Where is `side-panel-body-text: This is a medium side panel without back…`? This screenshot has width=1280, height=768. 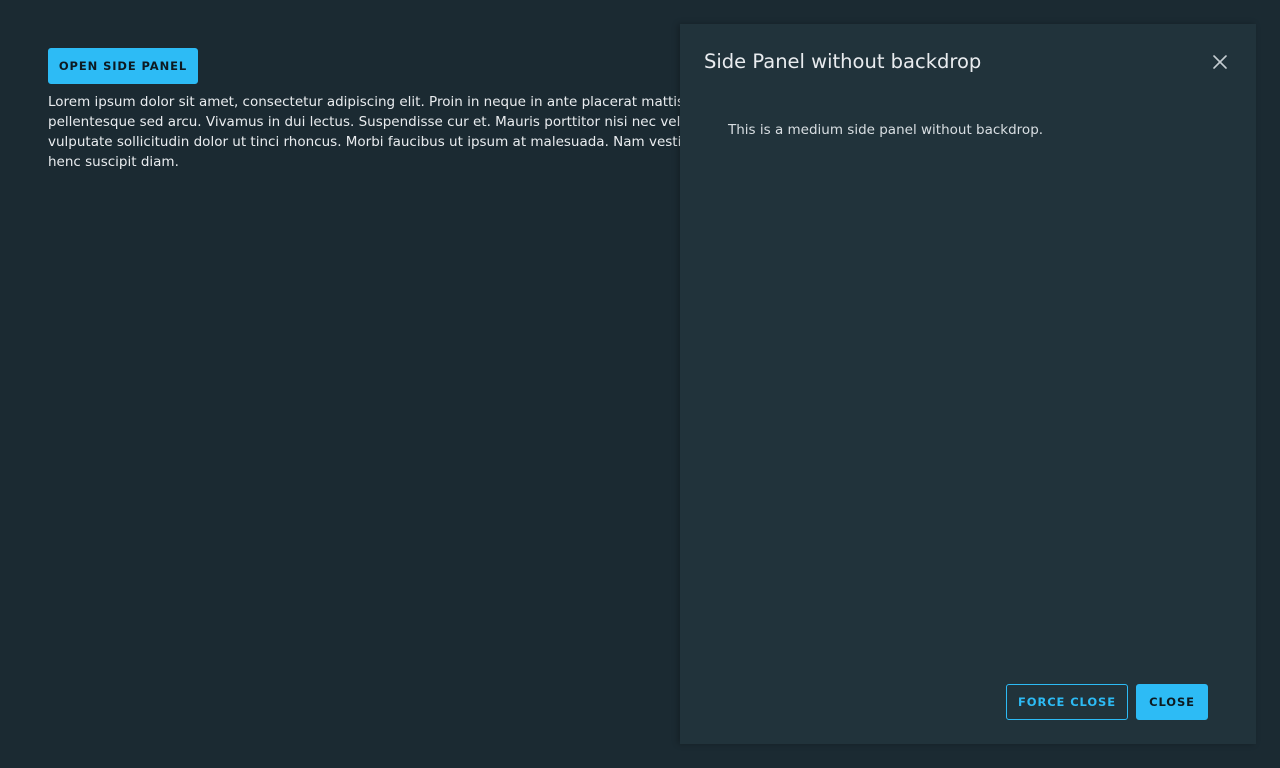
side-panel-body-text: This is a medium side panel without back… is located at coordinates (886, 130).